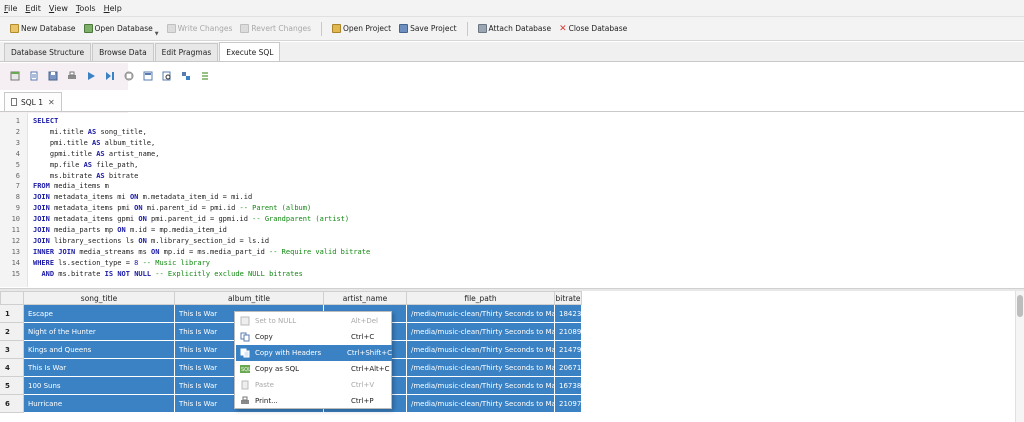  What do you see at coordinates (314, 369) in the screenshot?
I see `context-menu-copy-as-sql: SQL Copy as SQL Ctrl+Alt+C` at bounding box center [314, 369].